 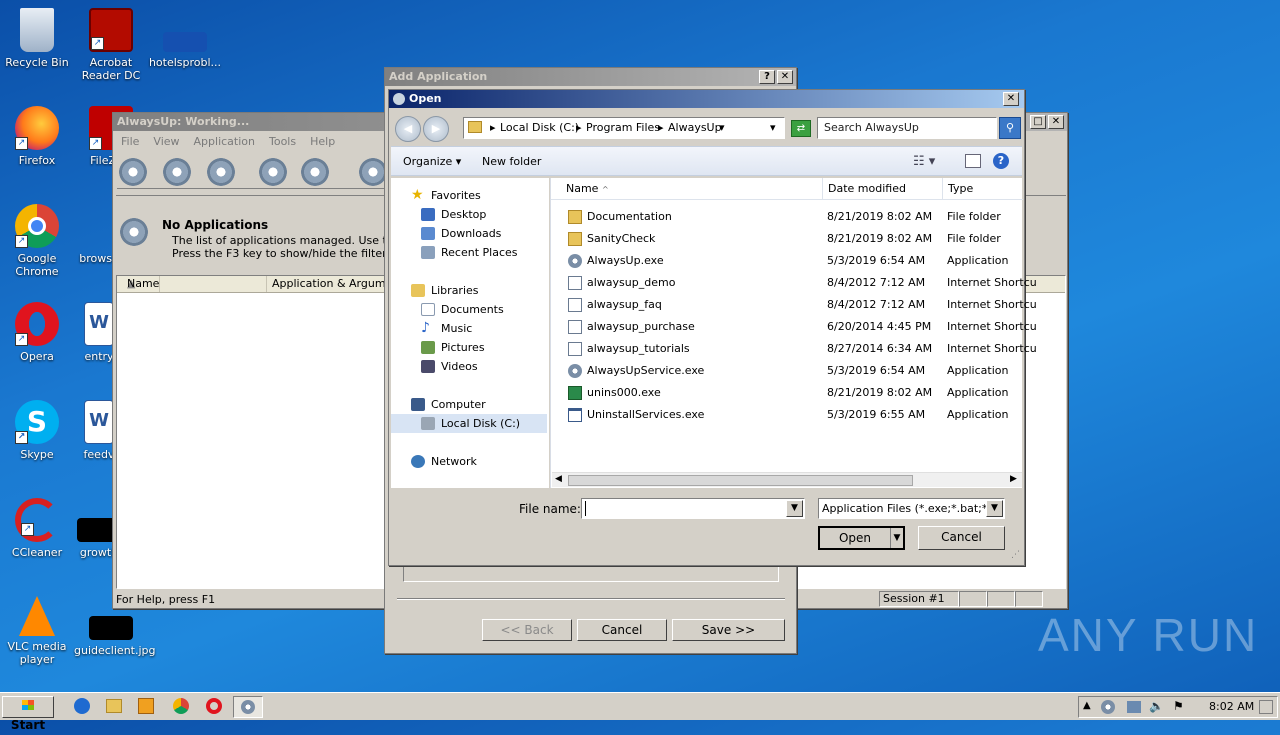 What do you see at coordinates (462, 309) in the screenshot?
I see `nav-documents: Documents` at bounding box center [462, 309].